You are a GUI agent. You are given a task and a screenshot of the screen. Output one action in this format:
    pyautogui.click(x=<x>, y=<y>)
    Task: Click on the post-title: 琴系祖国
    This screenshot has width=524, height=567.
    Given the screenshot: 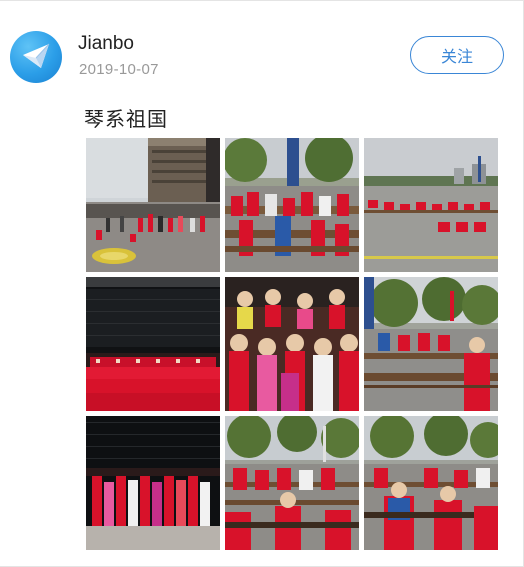 What is the action you would take?
    pyautogui.click(x=126, y=119)
    